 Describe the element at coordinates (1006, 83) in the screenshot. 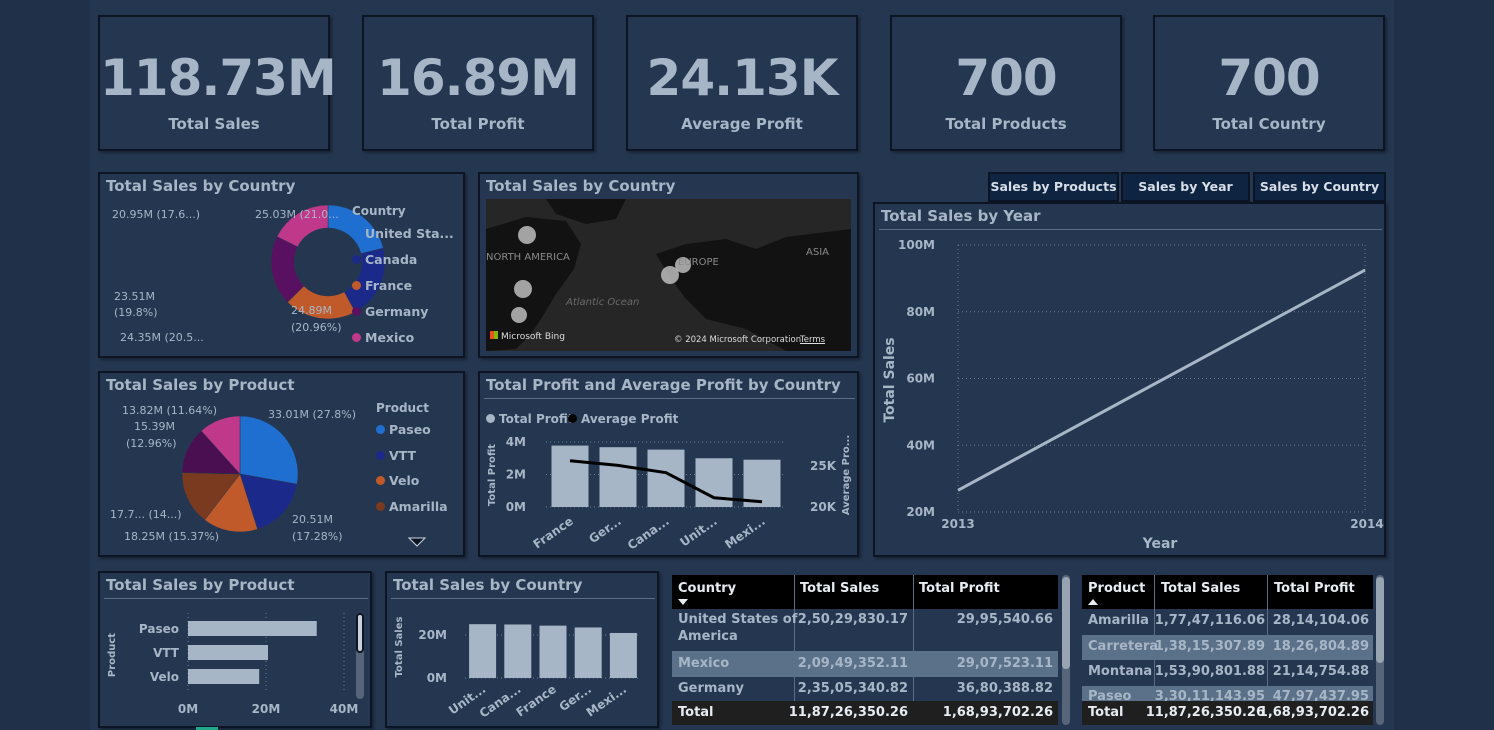

I see `kpi-total-products: 700 Total Products` at that location.